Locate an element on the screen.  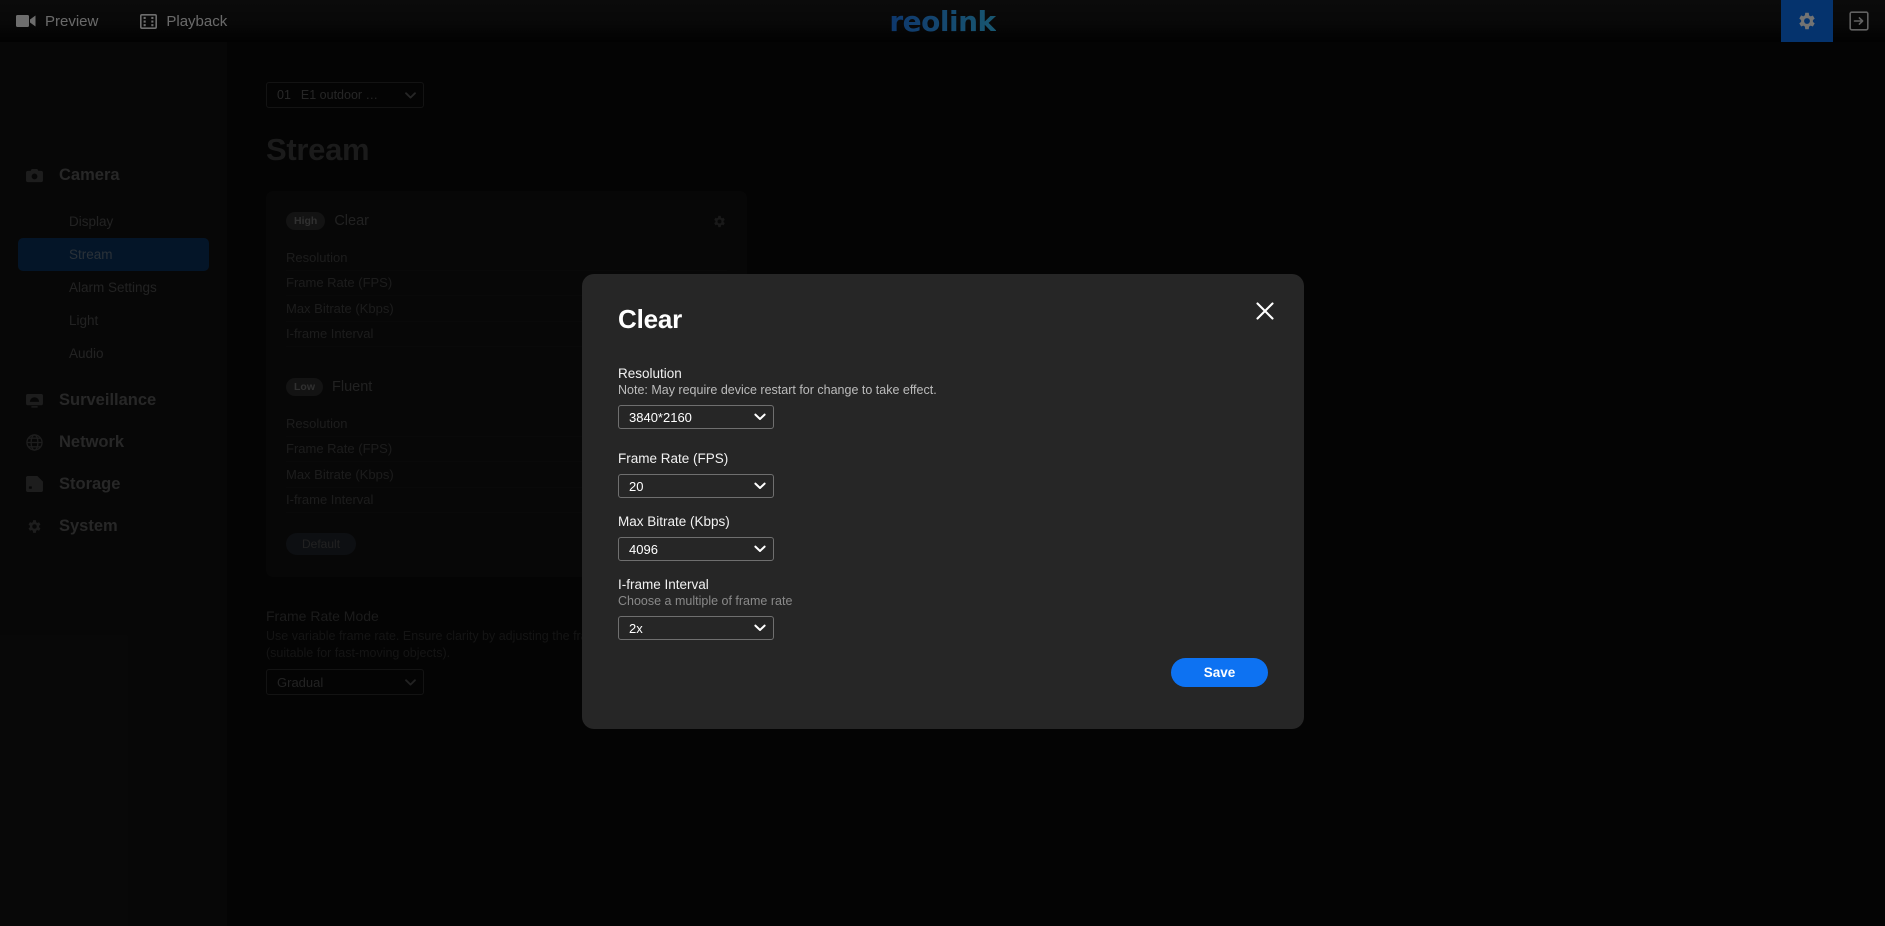
frame-rate-value: 20 is located at coordinates (636, 486).